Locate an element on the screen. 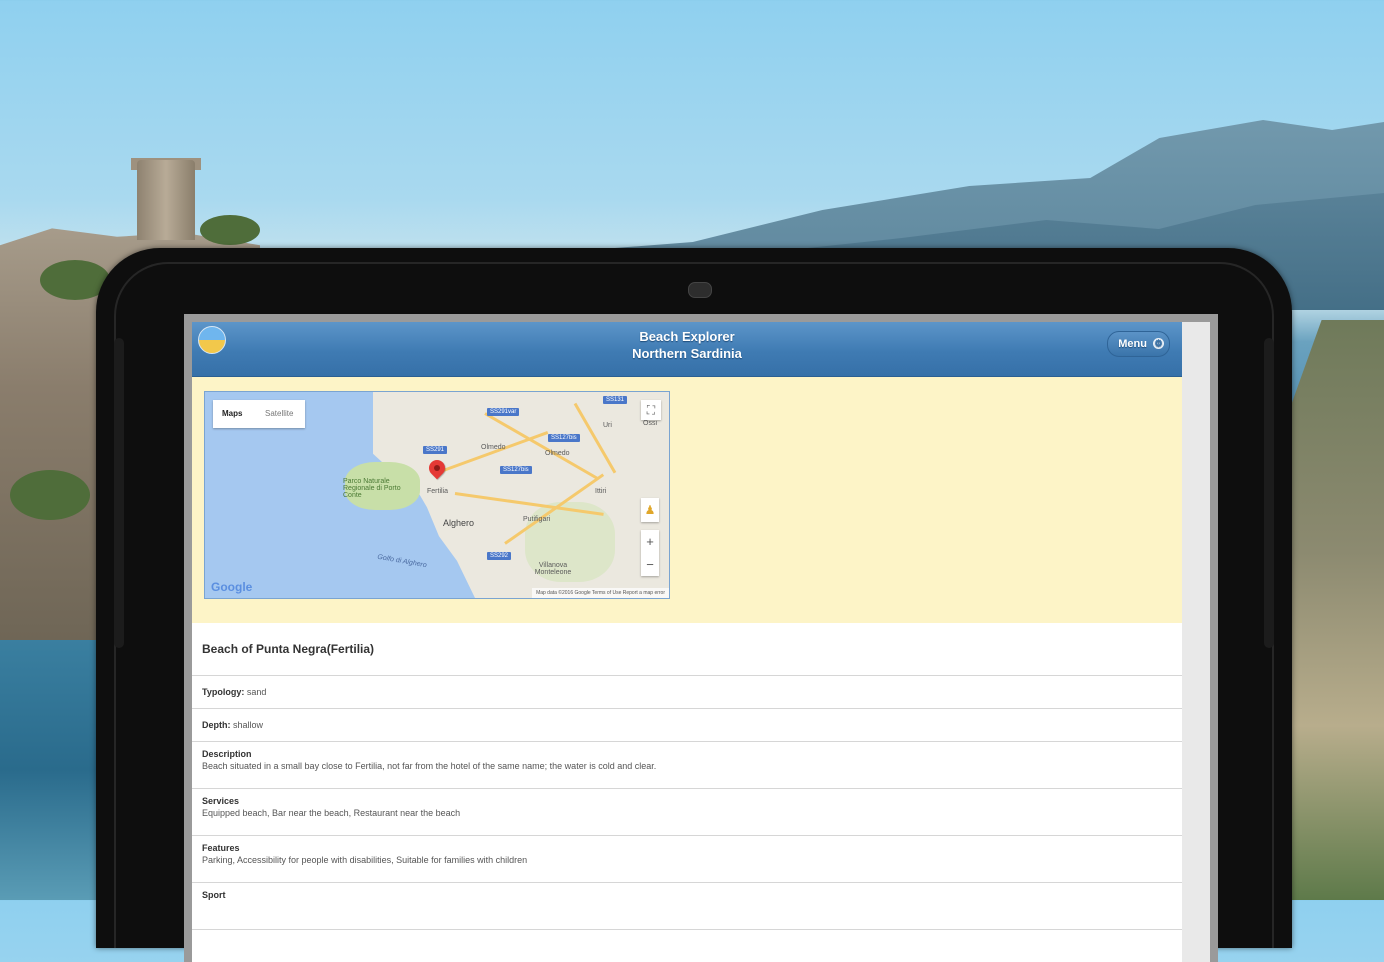 The height and width of the screenshot is (962, 1384). depth-label: Depth: is located at coordinates (216, 725).